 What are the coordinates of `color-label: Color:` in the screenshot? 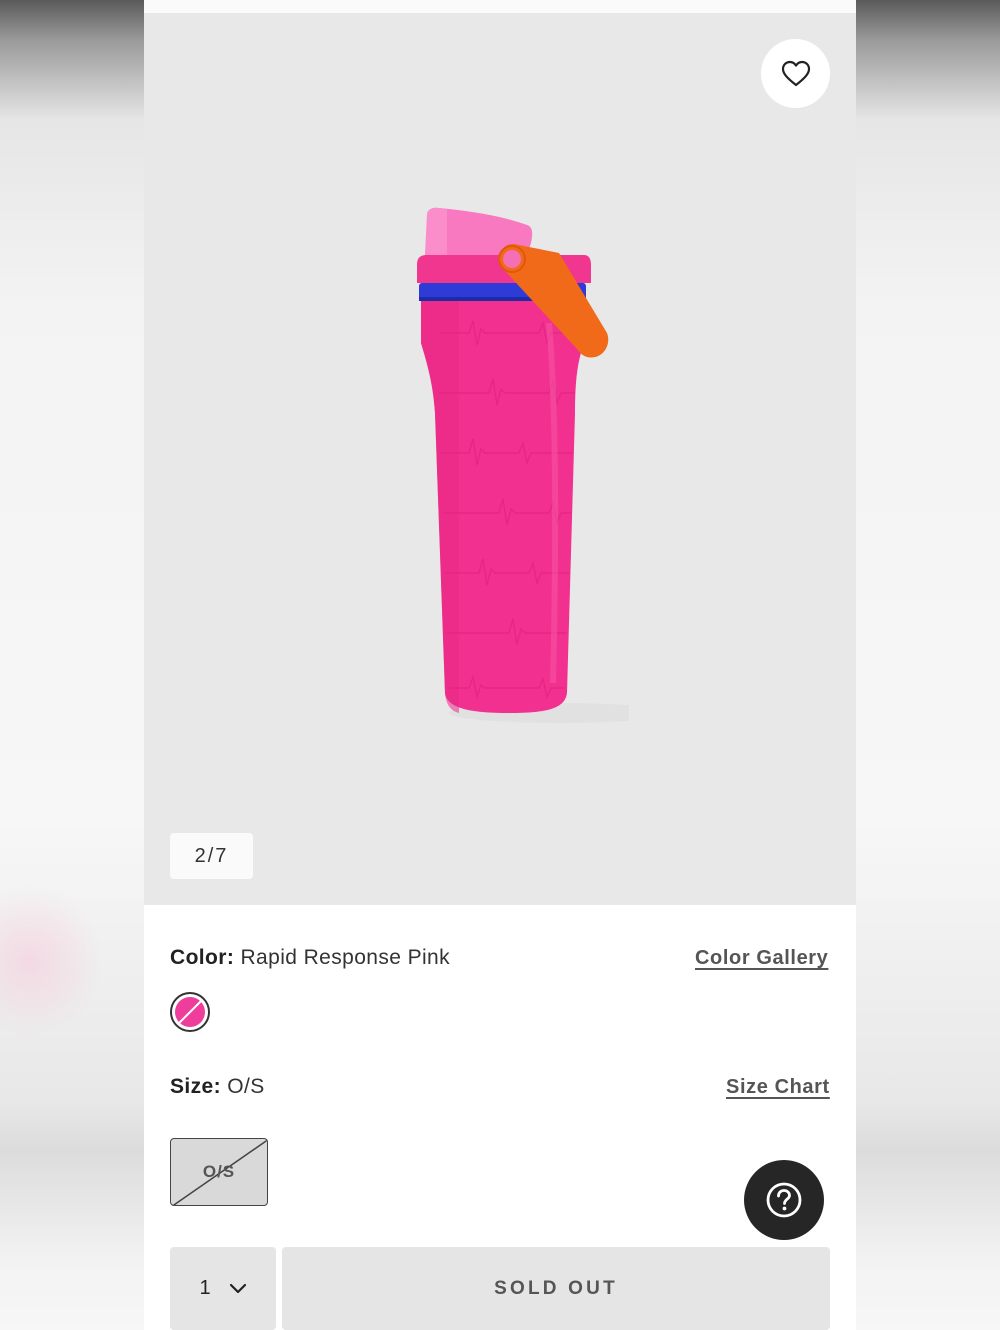 It's located at (202, 957).